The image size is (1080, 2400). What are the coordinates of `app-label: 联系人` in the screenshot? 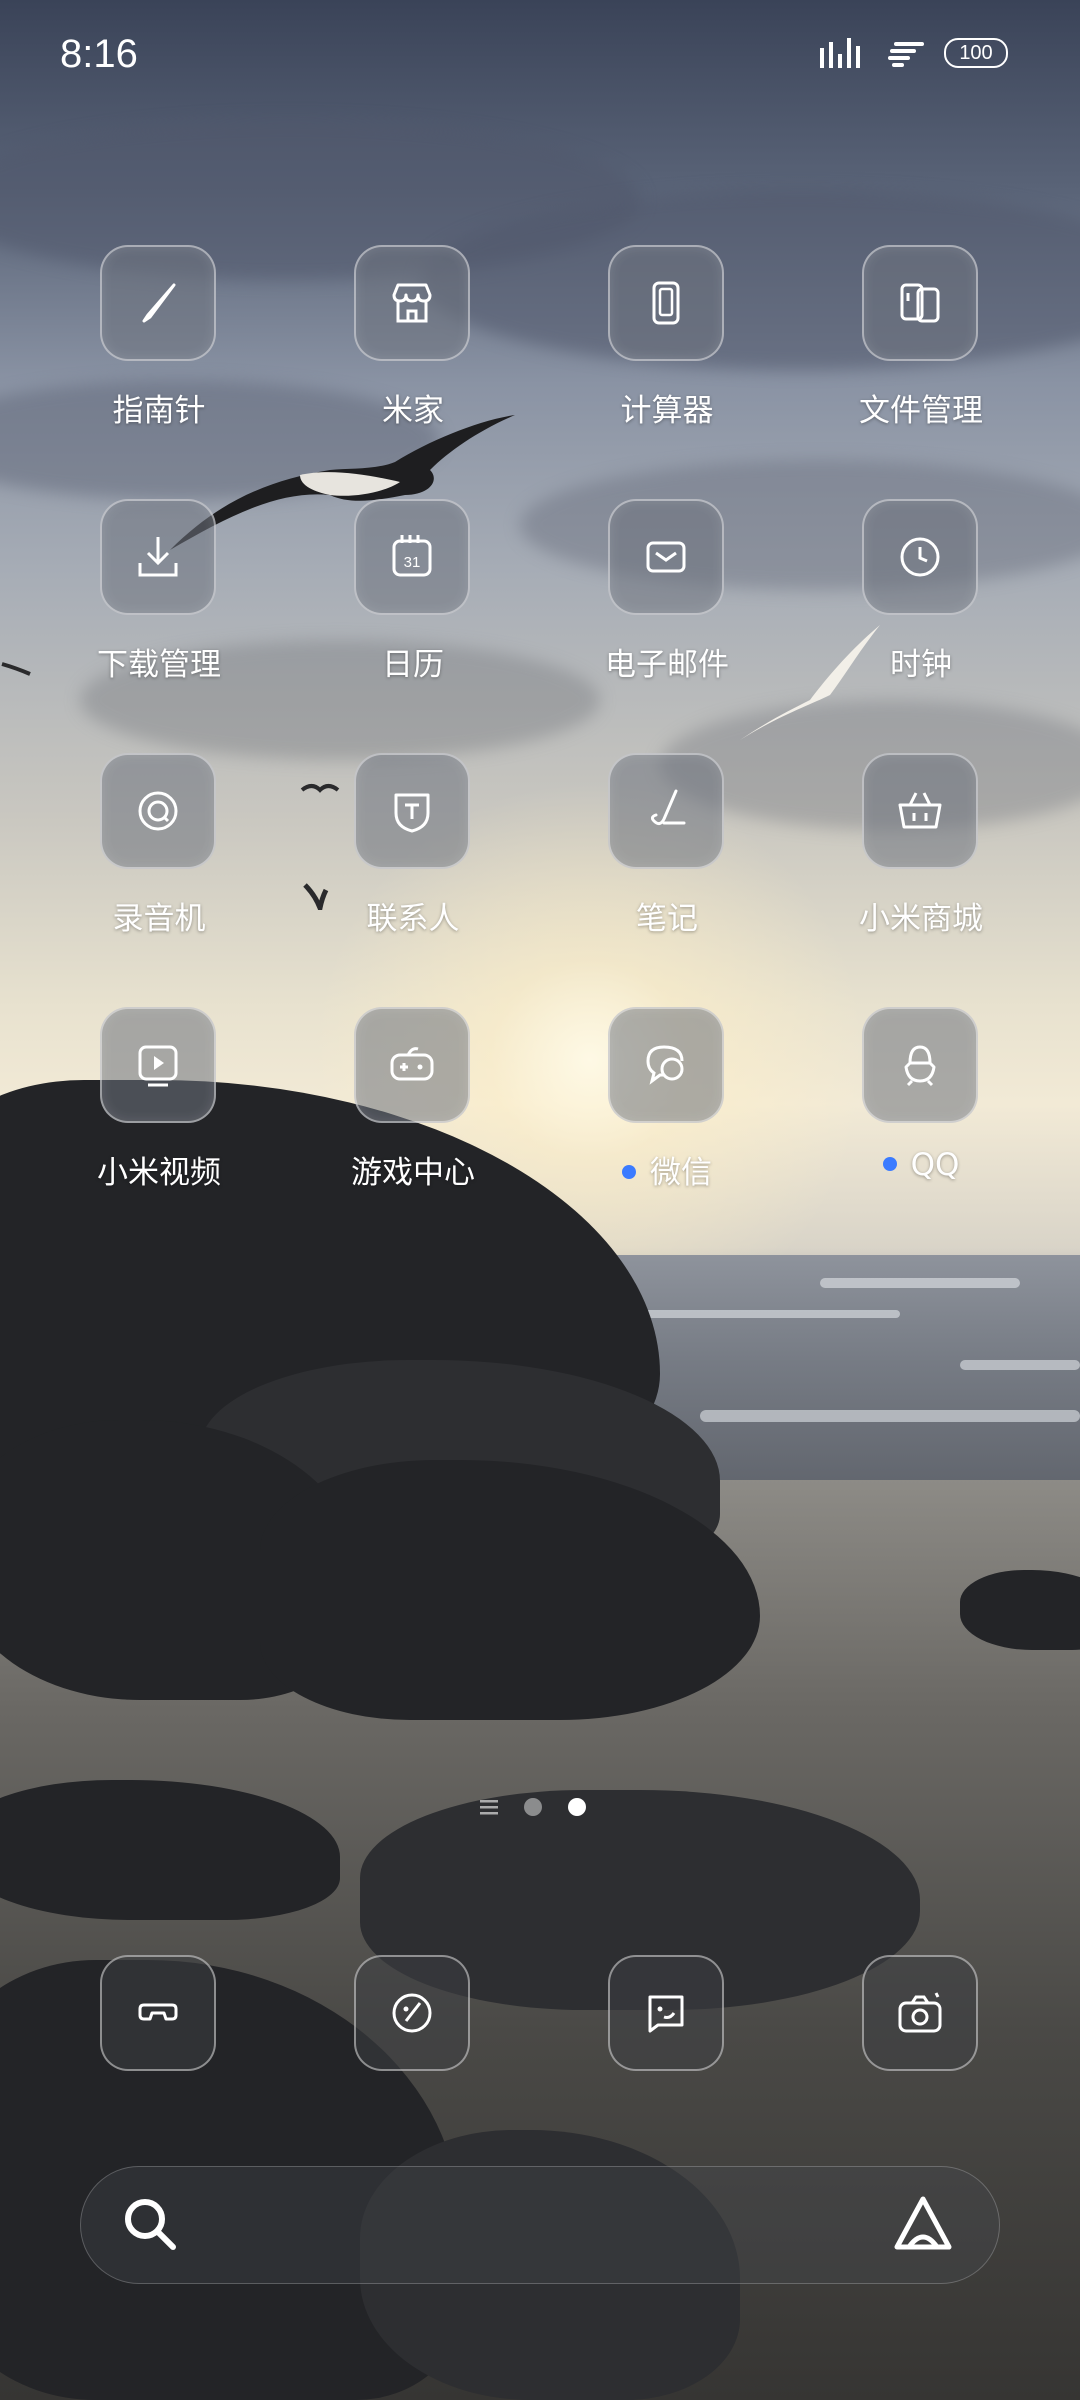 It's located at (413, 919).